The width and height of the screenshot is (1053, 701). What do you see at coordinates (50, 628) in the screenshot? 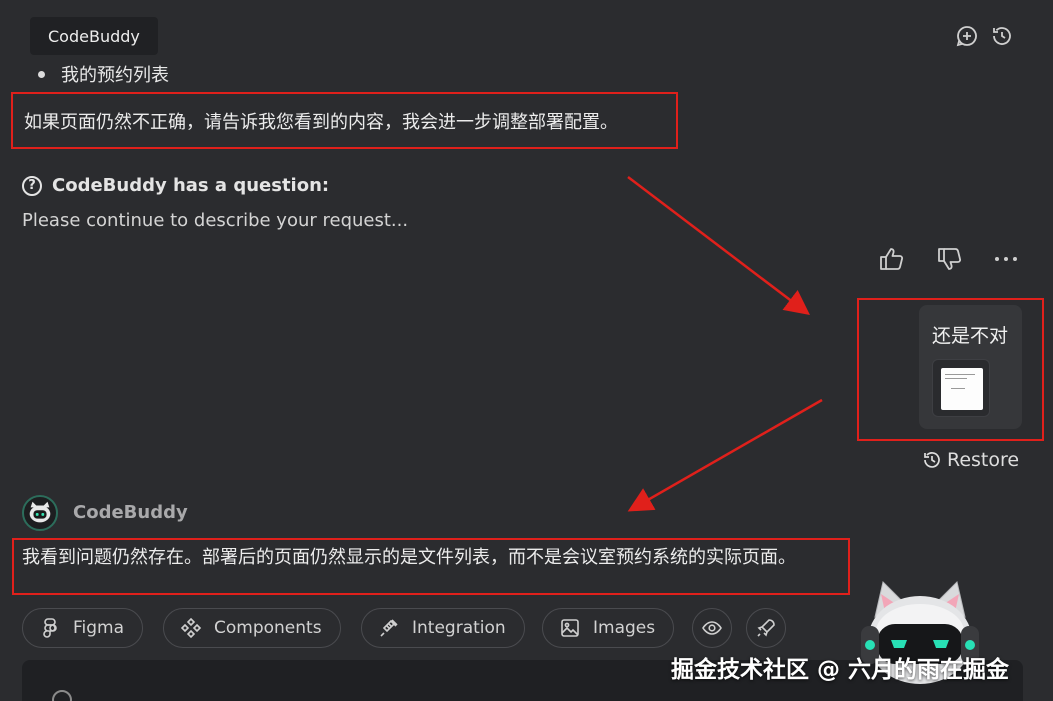
I see `figma-icon` at bounding box center [50, 628].